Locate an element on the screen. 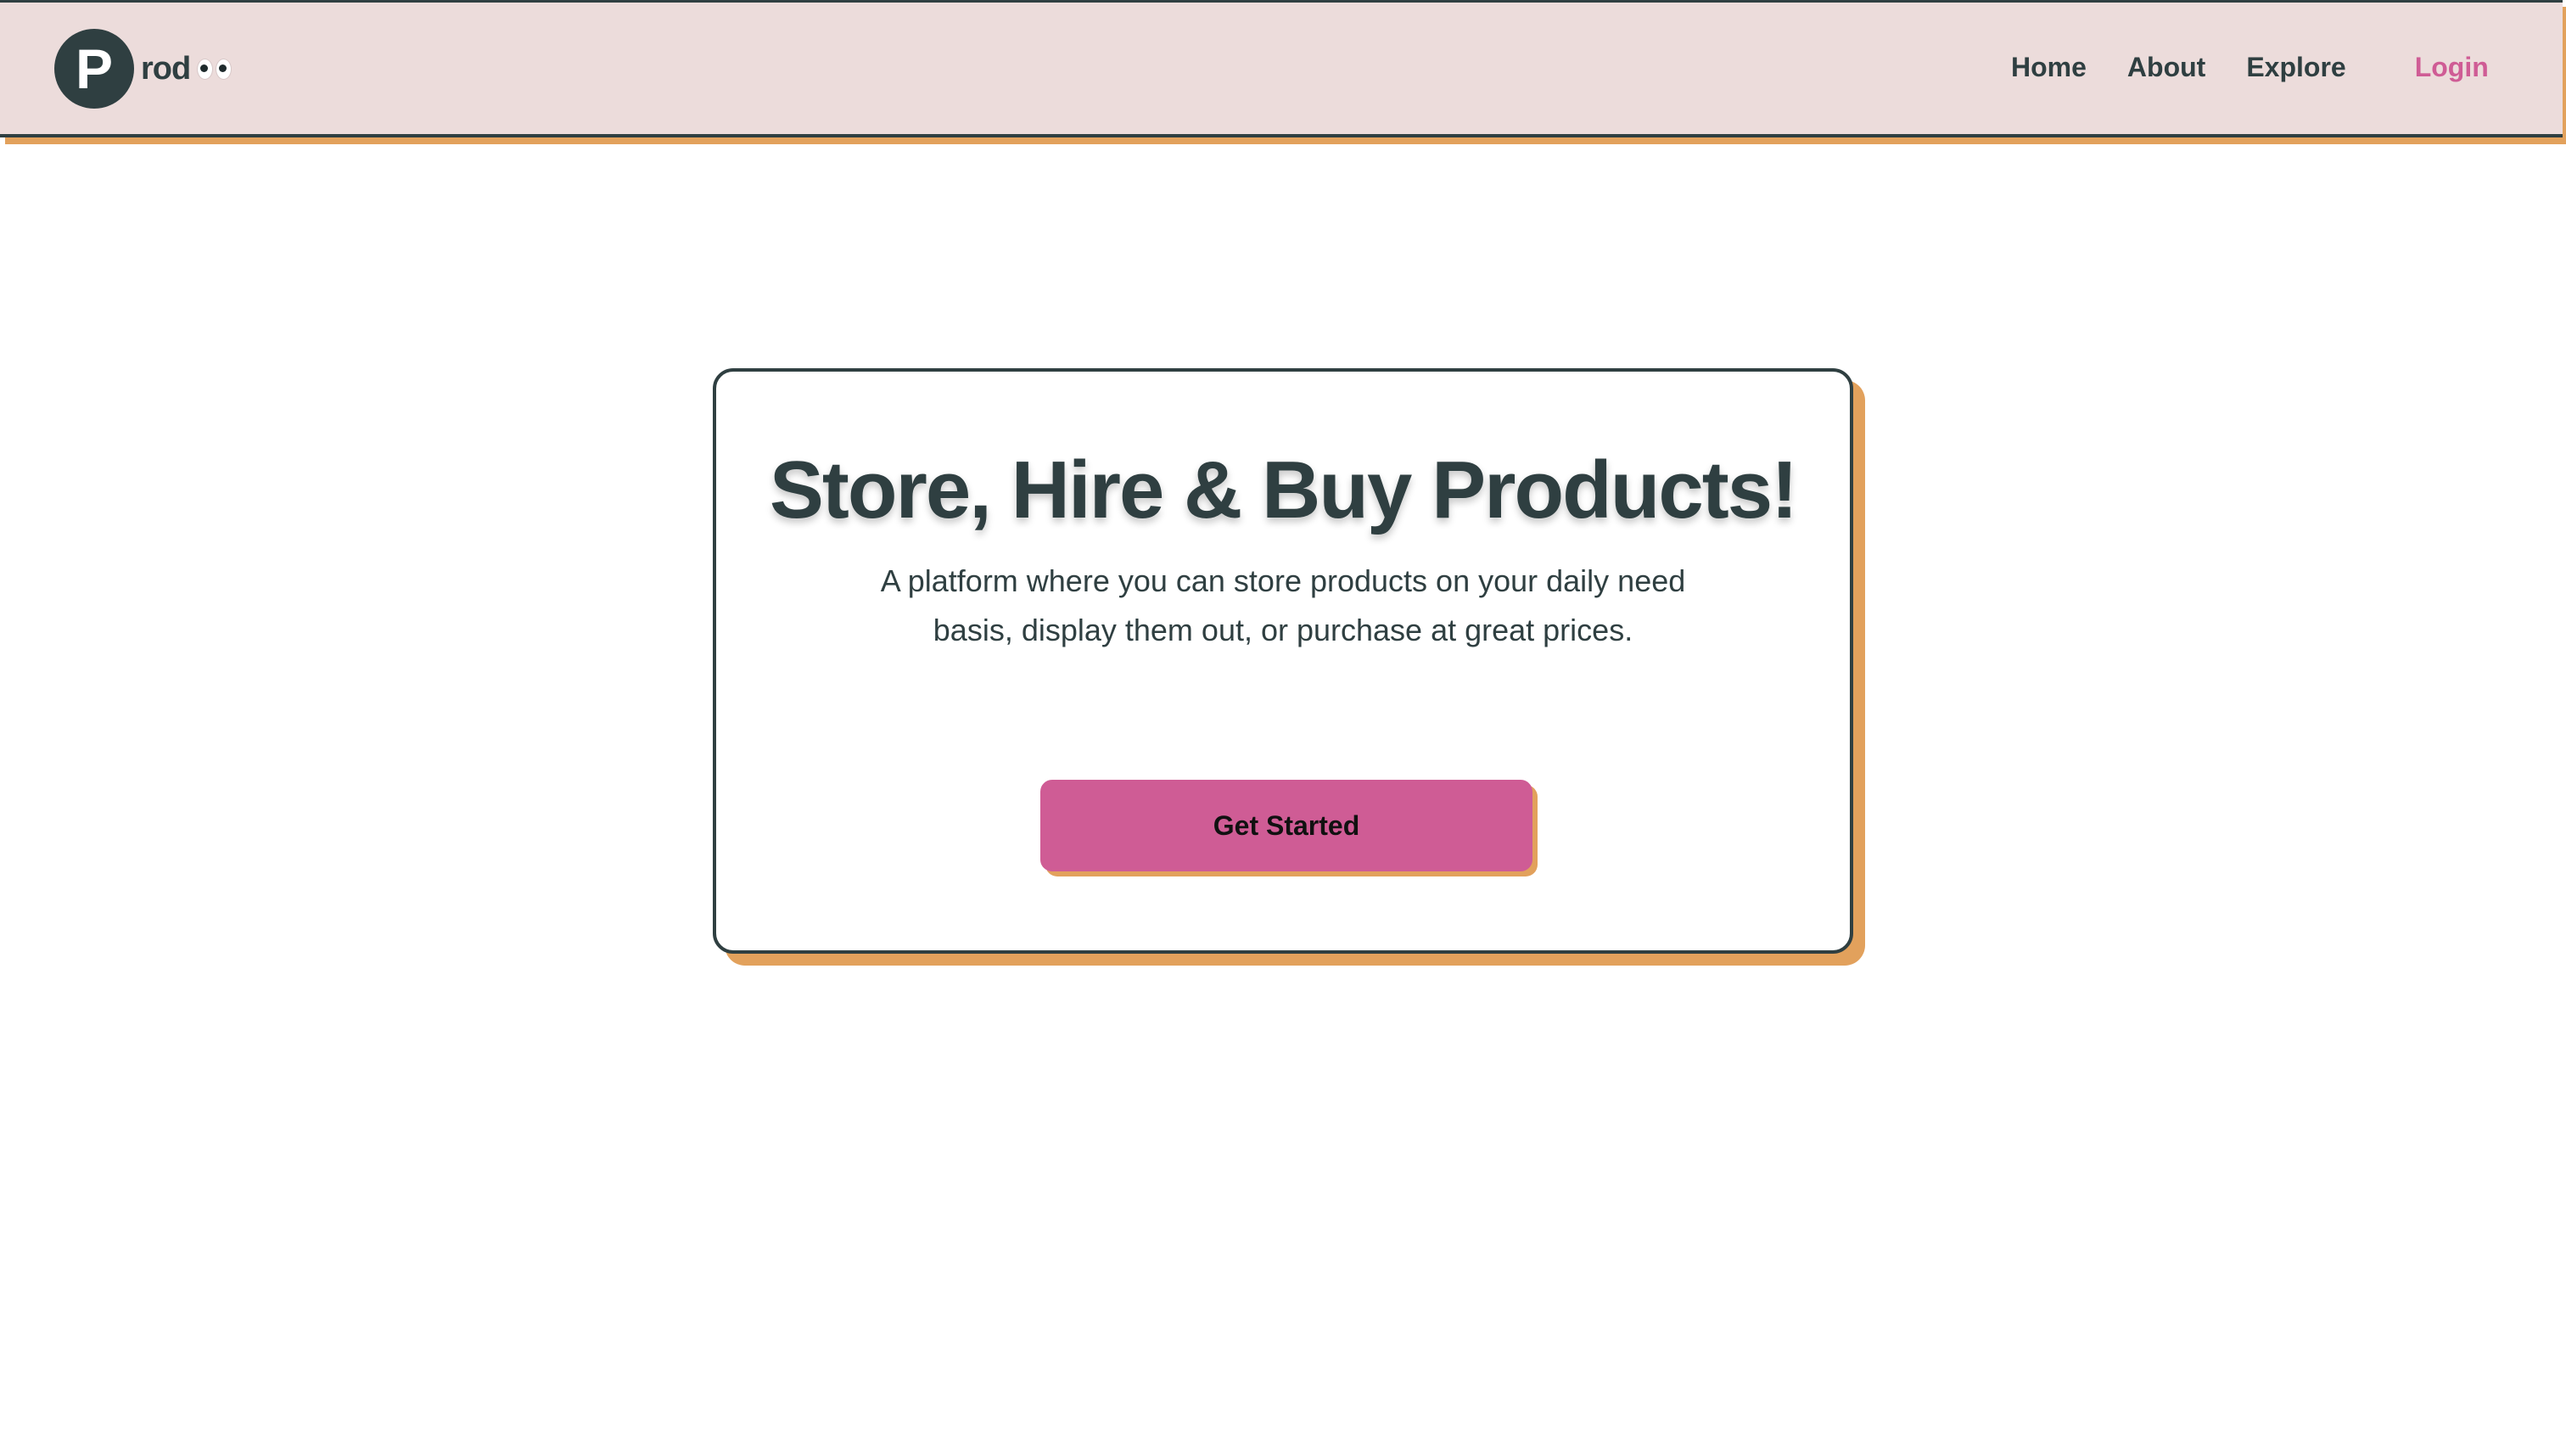 The width and height of the screenshot is (2566, 1456). nav-links: Home About Explore Login is located at coordinates (2250, 67).